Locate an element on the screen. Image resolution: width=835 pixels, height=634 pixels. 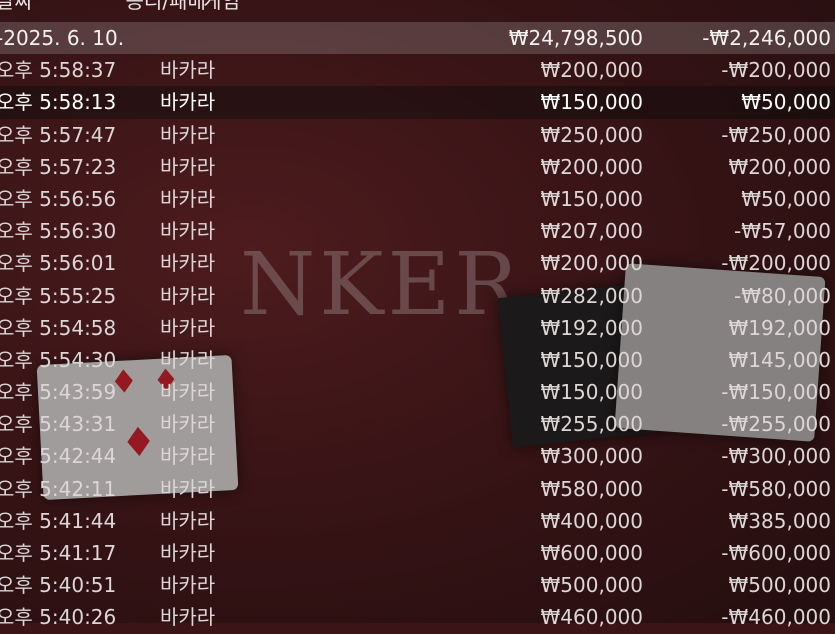
header-date: 날짜 is located at coordinates (16, 6).